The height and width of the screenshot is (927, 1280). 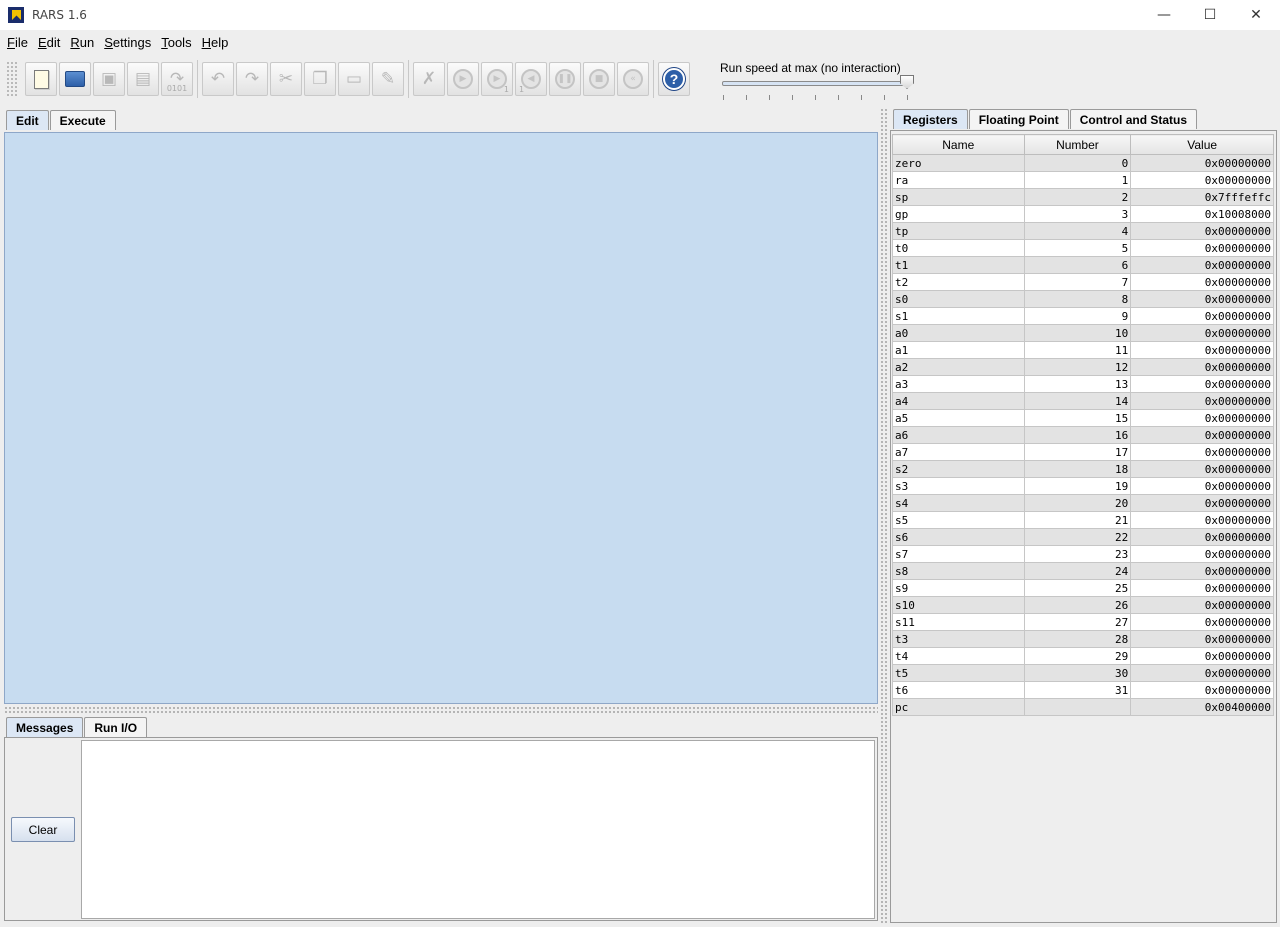 I want to click on dump-memory-button: ↷ 0101, so click(x=177, y=79).